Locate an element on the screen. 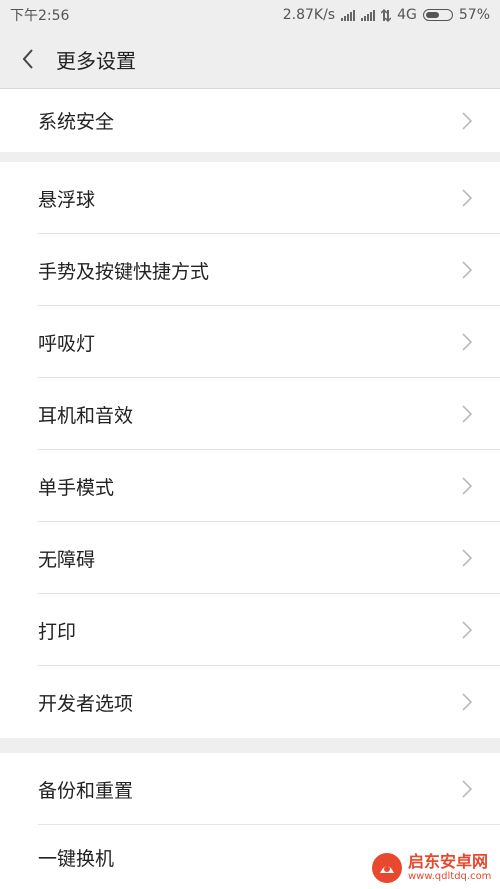 The image size is (500, 889). status-time: 下午2:56 is located at coordinates (40, 16).